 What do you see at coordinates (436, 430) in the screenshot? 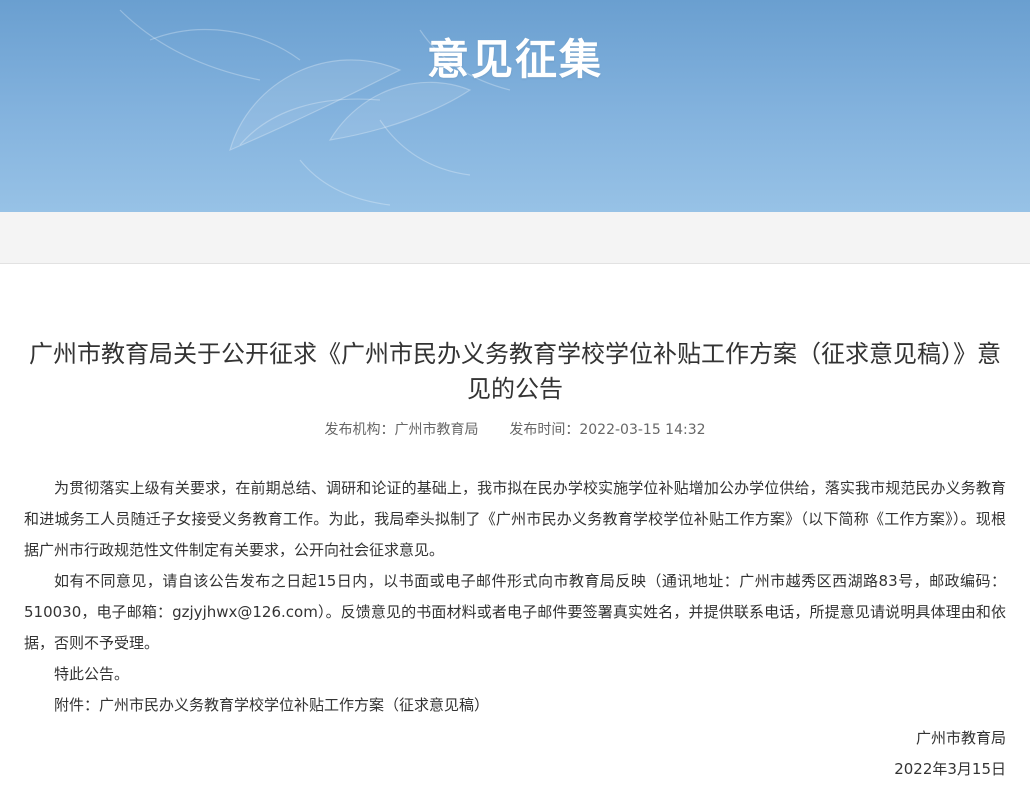
I see `publisher-value: 广州市教育局` at bounding box center [436, 430].